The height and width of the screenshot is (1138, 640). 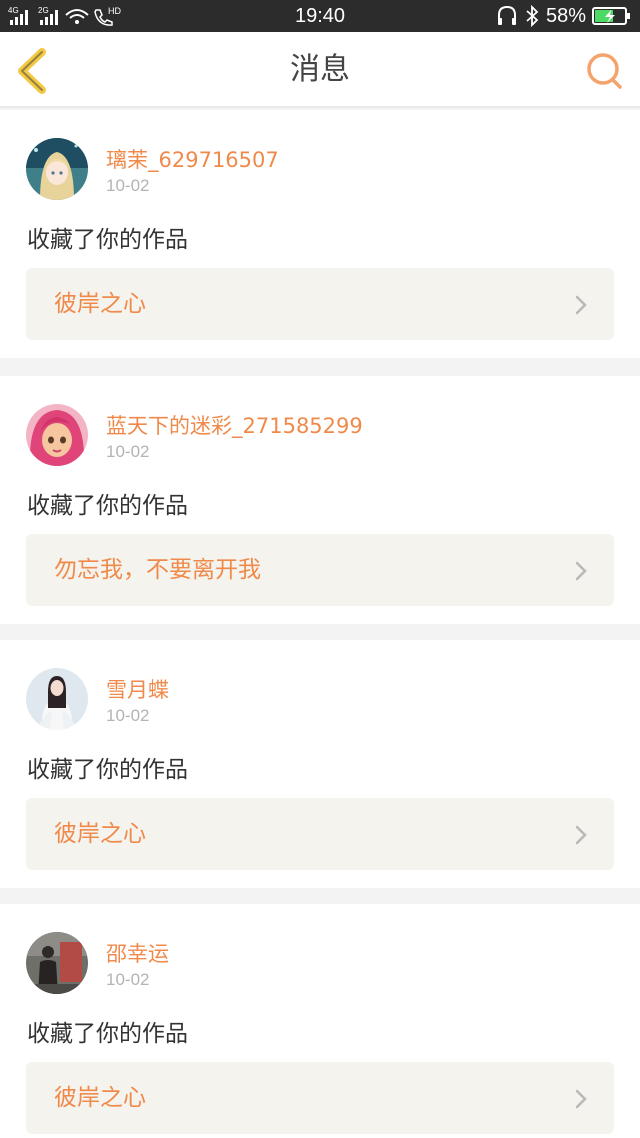 I want to click on status-right-group: 58%, so click(x=564, y=16).